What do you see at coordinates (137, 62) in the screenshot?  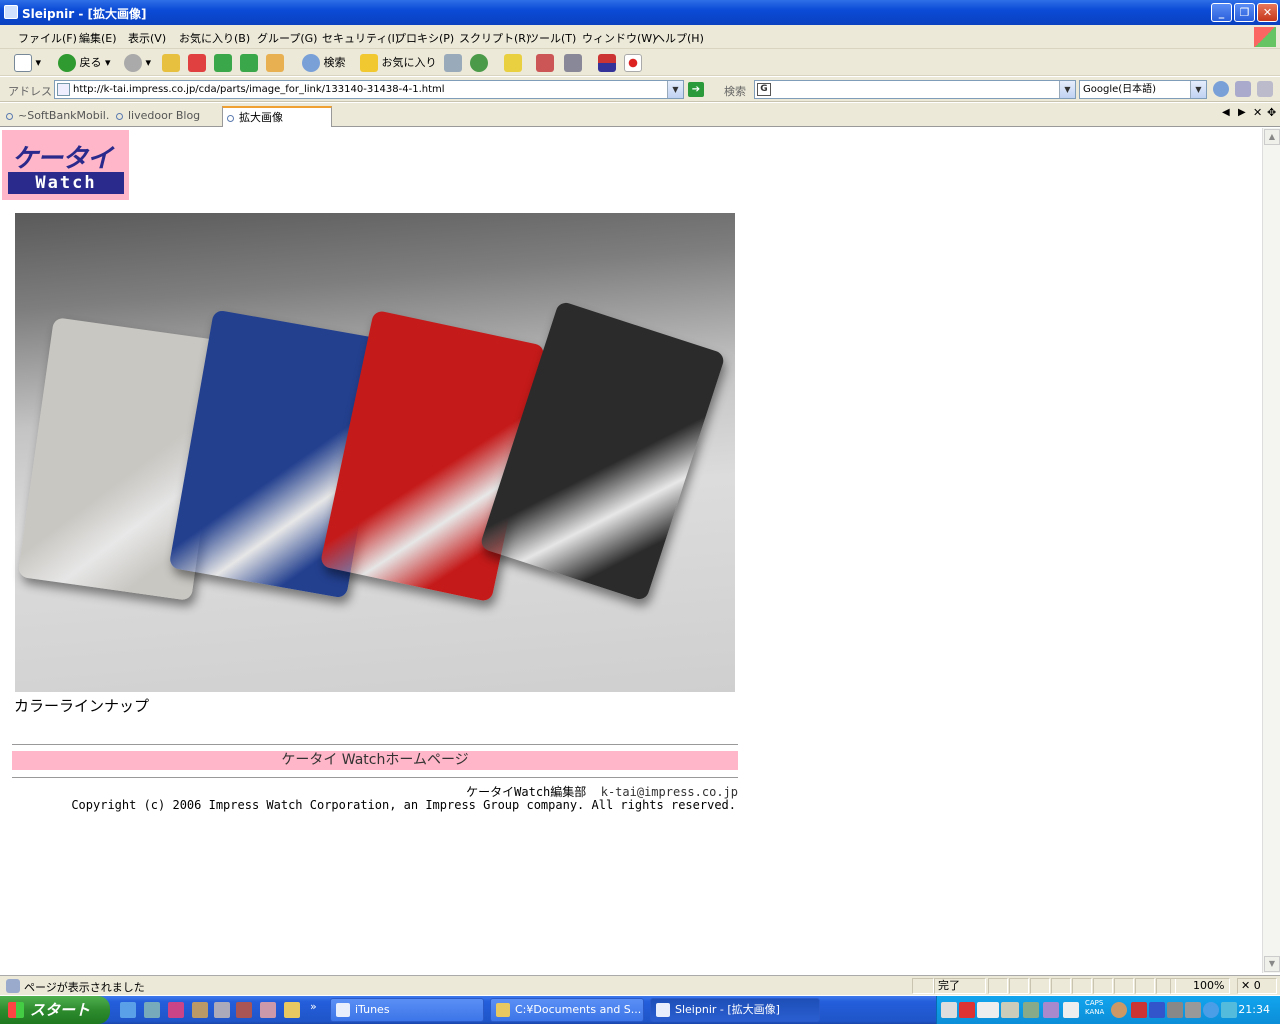 I see `forward-button: ▾` at bounding box center [137, 62].